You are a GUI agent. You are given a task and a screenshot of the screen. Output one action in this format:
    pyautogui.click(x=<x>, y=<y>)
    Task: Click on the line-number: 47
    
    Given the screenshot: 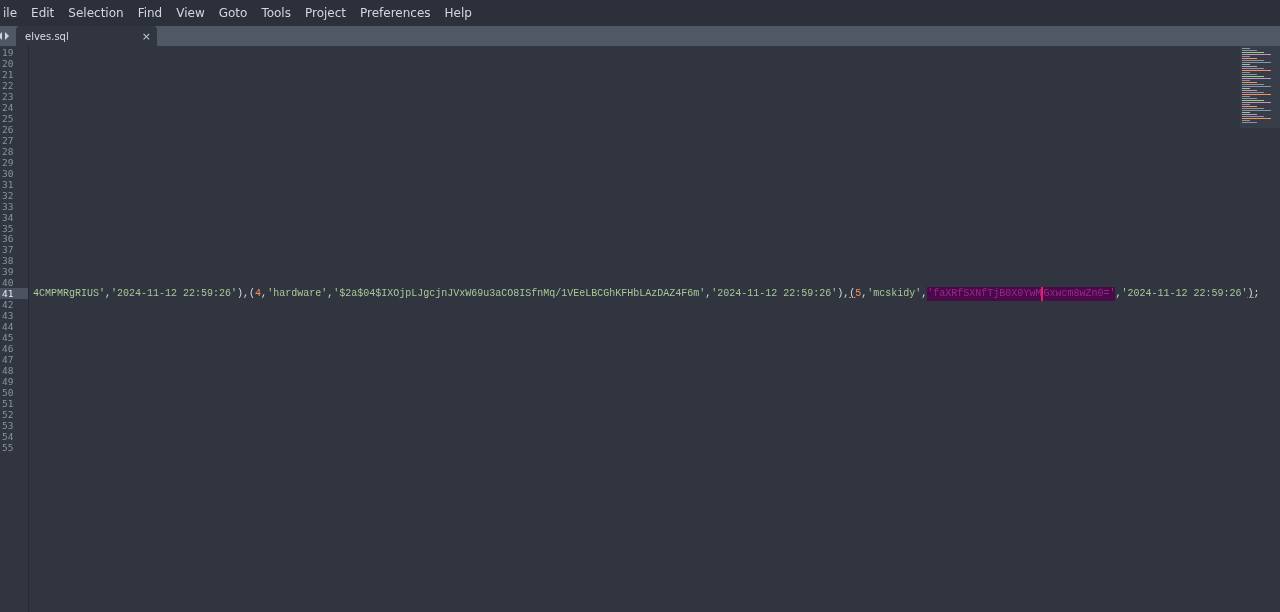 What is the action you would take?
    pyautogui.click(x=8, y=360)
    